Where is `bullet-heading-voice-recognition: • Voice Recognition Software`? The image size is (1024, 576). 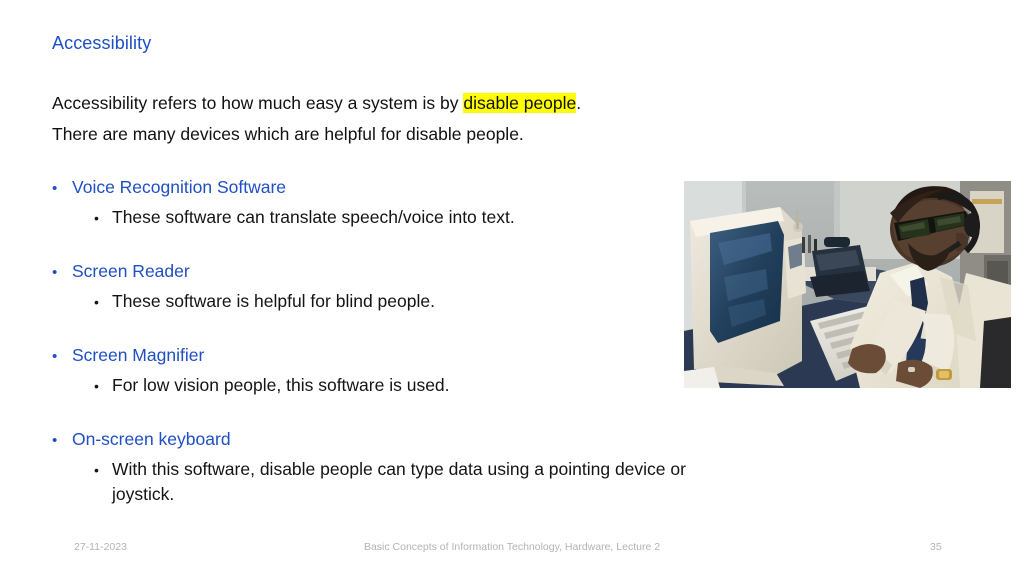
bullet-heading-voice-recognition: • Voice Recognition Software is located at coordinates (402, 188).